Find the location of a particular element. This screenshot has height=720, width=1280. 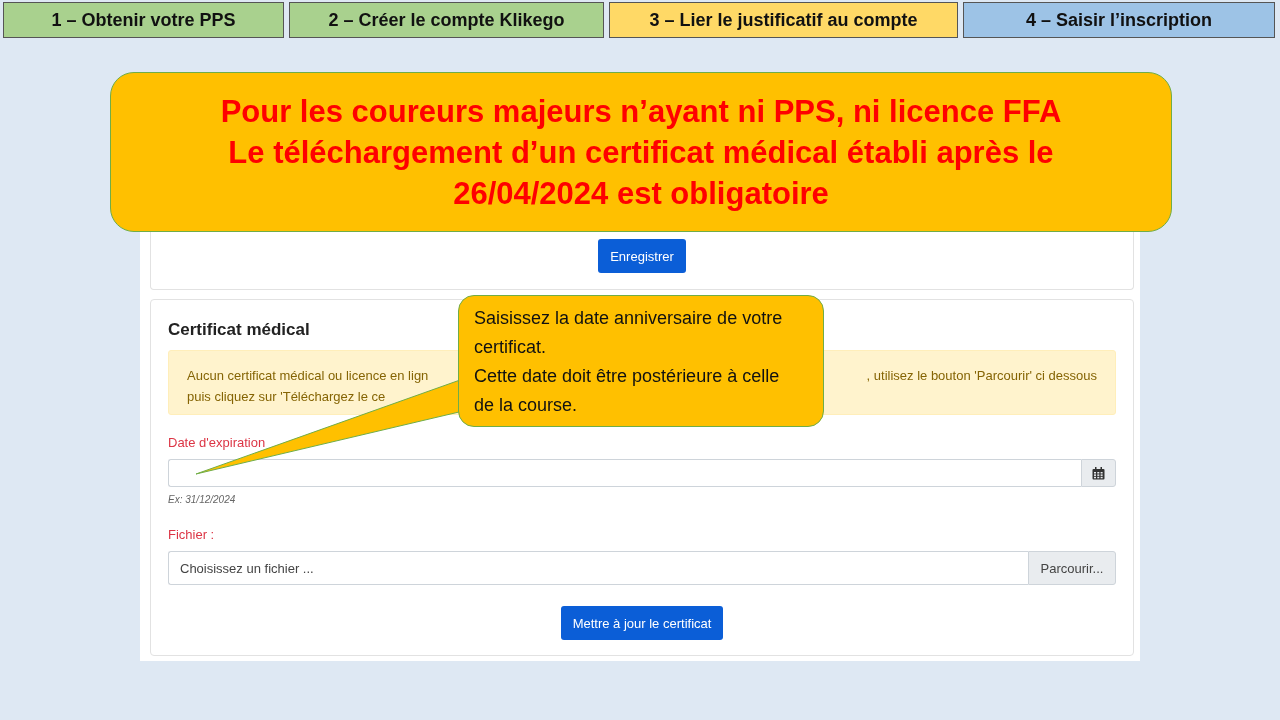

step-label: 2 – Créer le compte Klikego is located at coordinates (446, 20).